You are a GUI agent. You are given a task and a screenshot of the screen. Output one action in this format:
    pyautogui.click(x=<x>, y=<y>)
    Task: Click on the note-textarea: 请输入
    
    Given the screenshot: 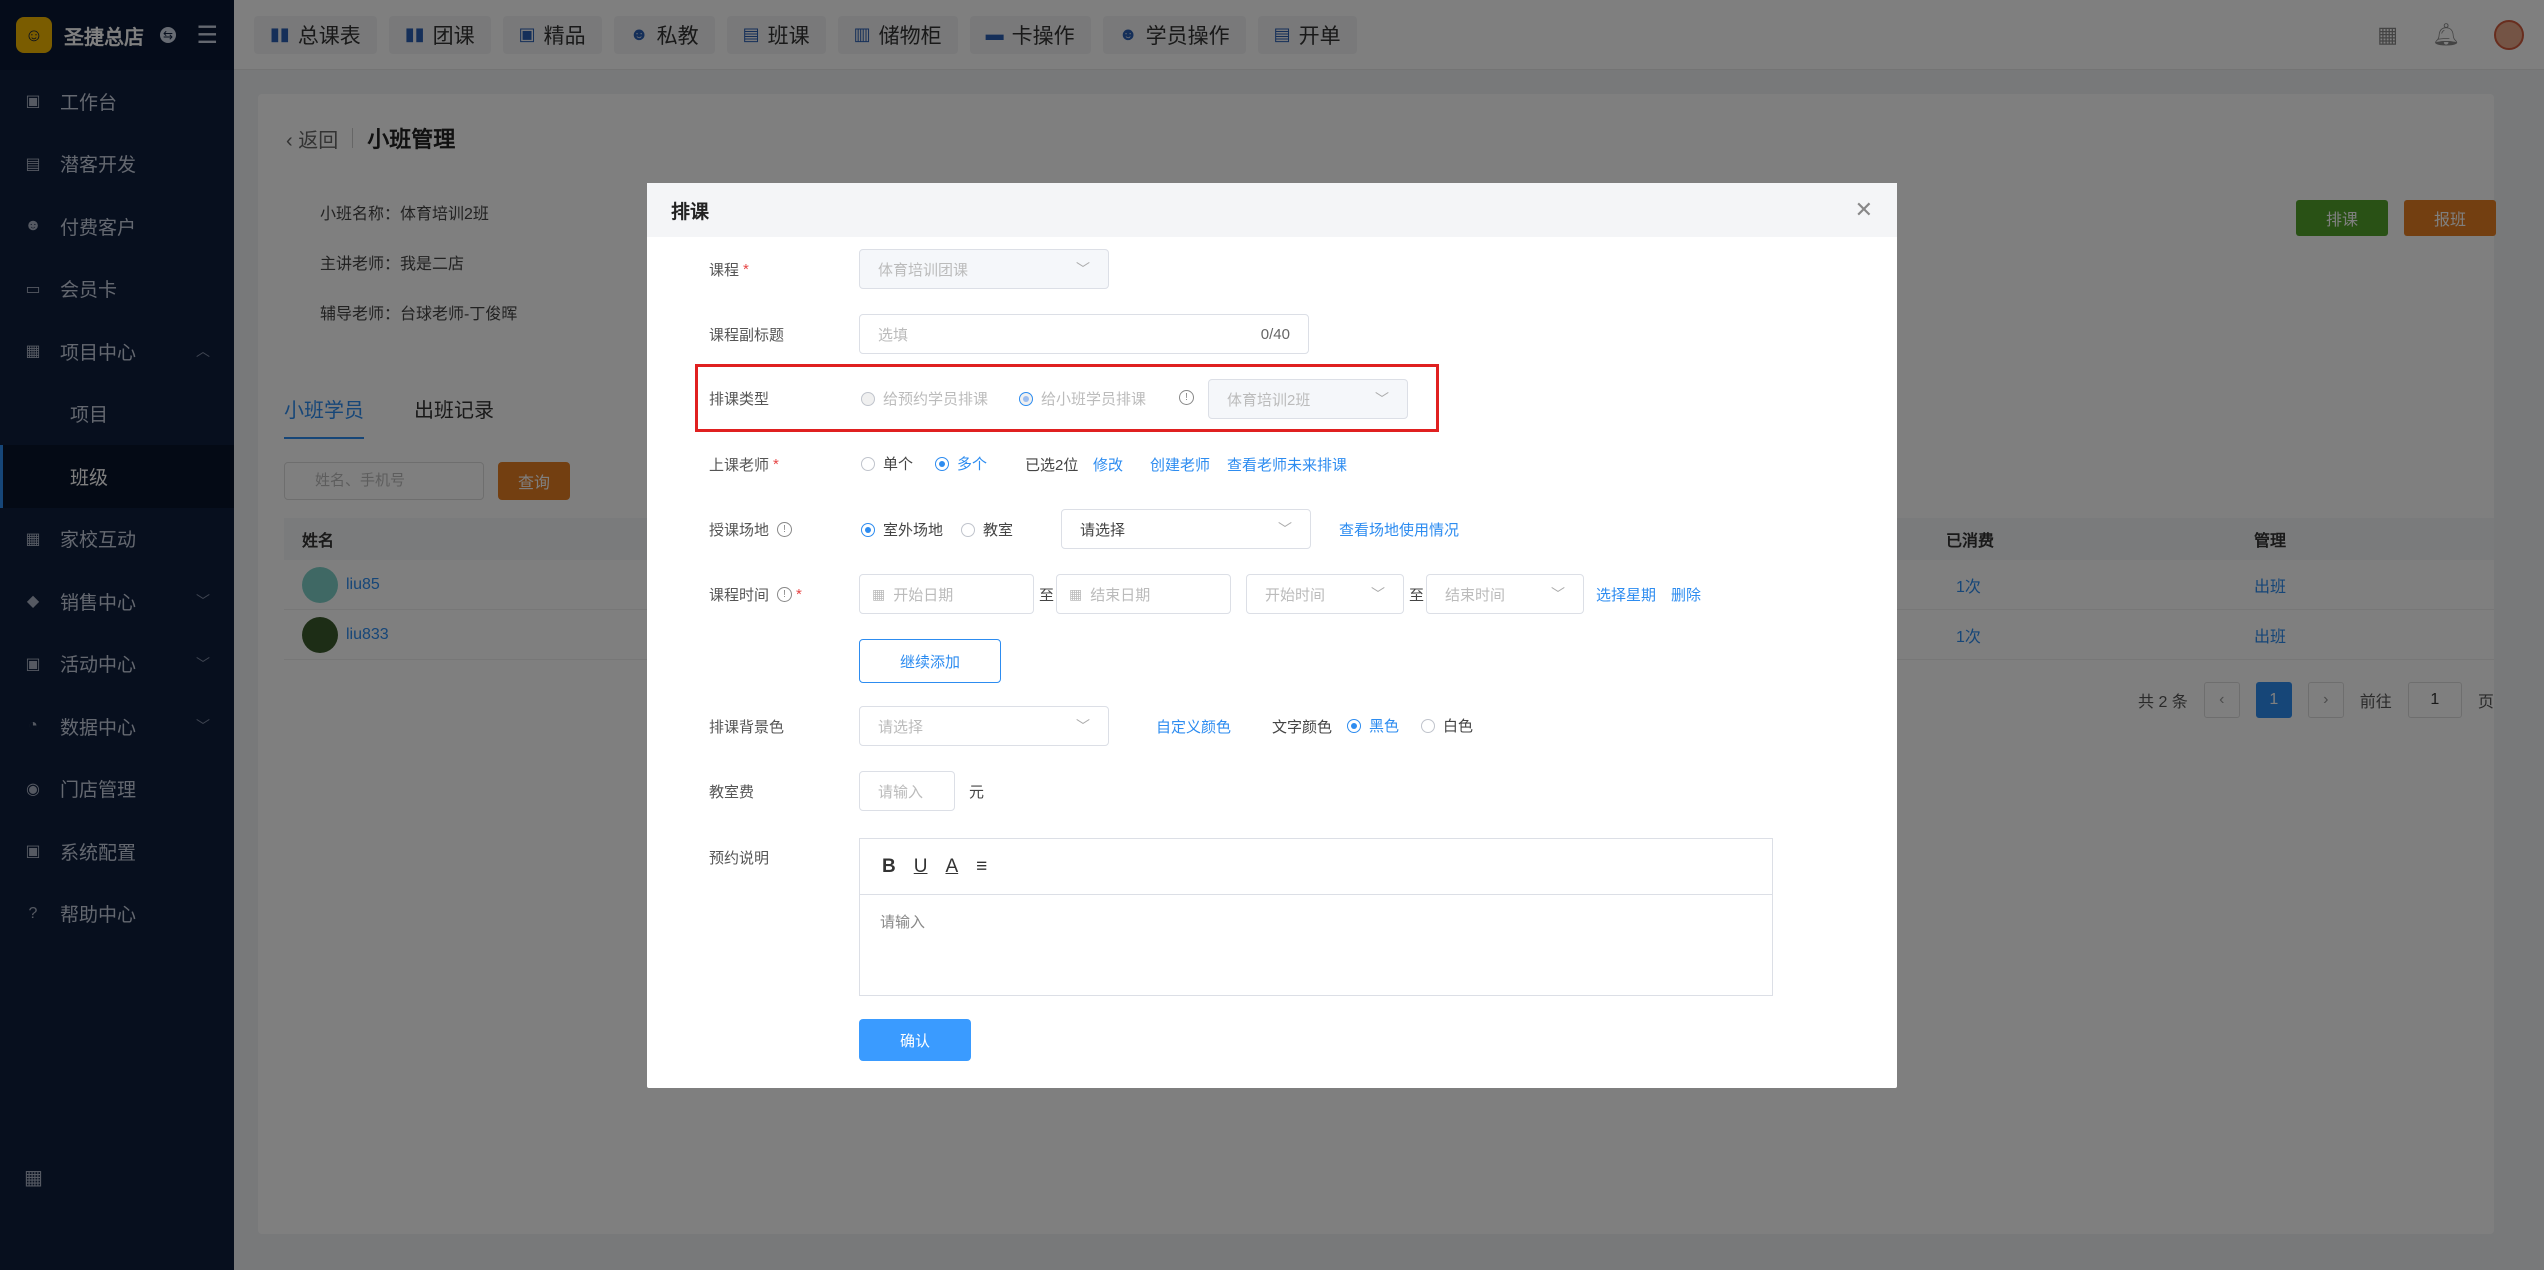 What is the action you would take?
    pyautogui.click(x=1316, y=921)
    